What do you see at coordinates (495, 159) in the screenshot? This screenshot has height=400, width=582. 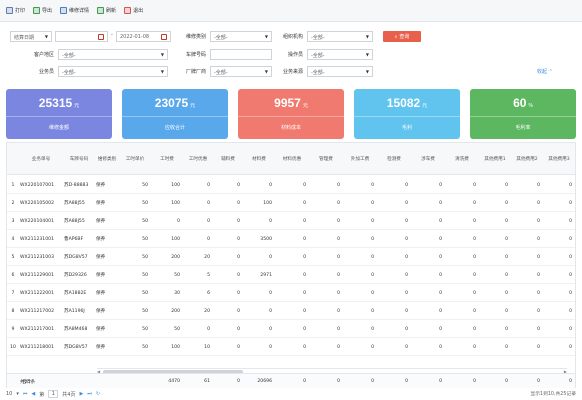 I see `column-header: 其他费用1` at bounding box center [495, 159].